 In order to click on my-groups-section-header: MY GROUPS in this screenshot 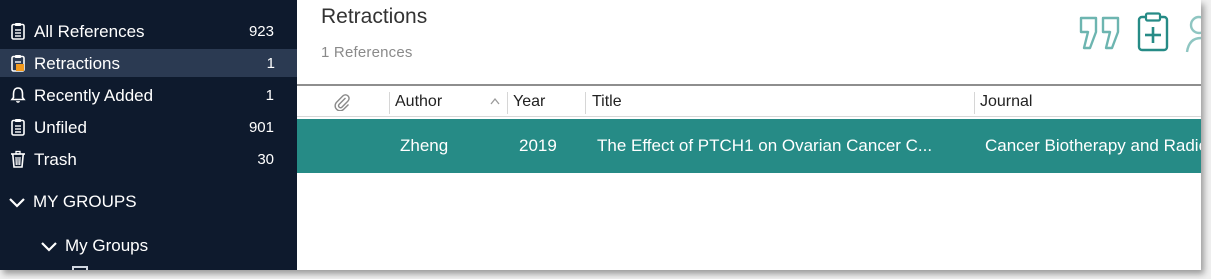, I will do `click(72, 202)`.